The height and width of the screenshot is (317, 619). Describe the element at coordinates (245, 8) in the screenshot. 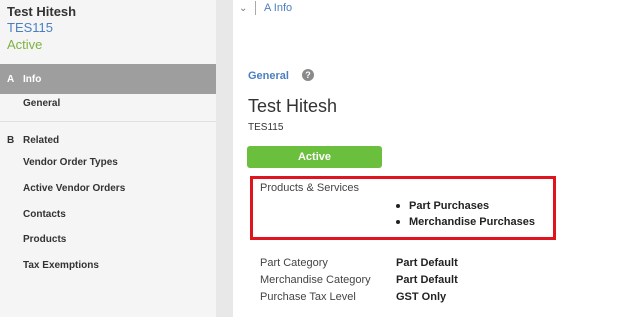

I see `chevron-down-icon: ⌄` at that location.